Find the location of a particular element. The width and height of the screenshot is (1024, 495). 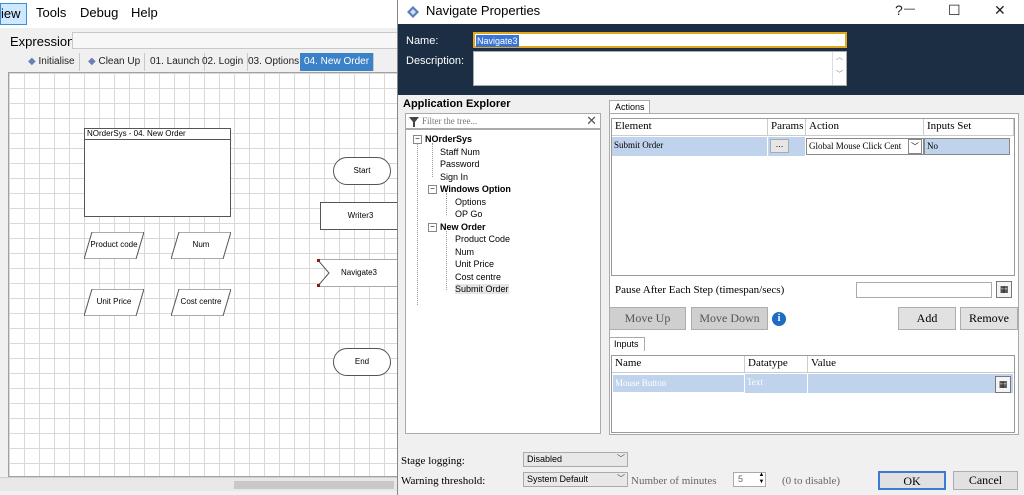

info-icon: i is located at coordinates (779, 319).